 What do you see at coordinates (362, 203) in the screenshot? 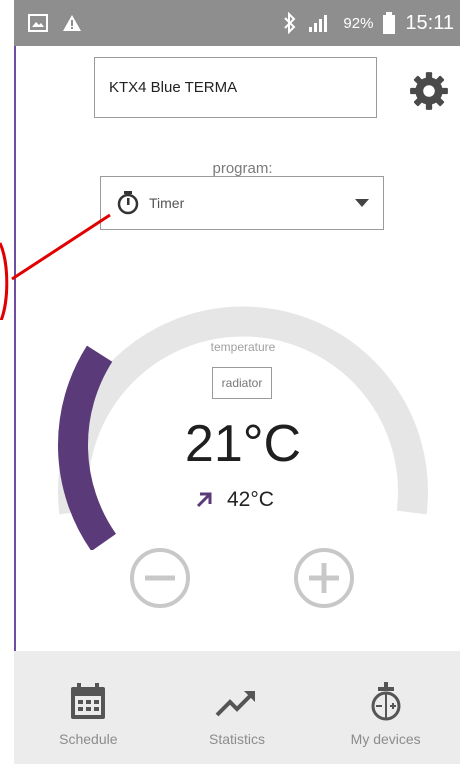
I see `chevron-down-icon` at bounding box center [362, 203].